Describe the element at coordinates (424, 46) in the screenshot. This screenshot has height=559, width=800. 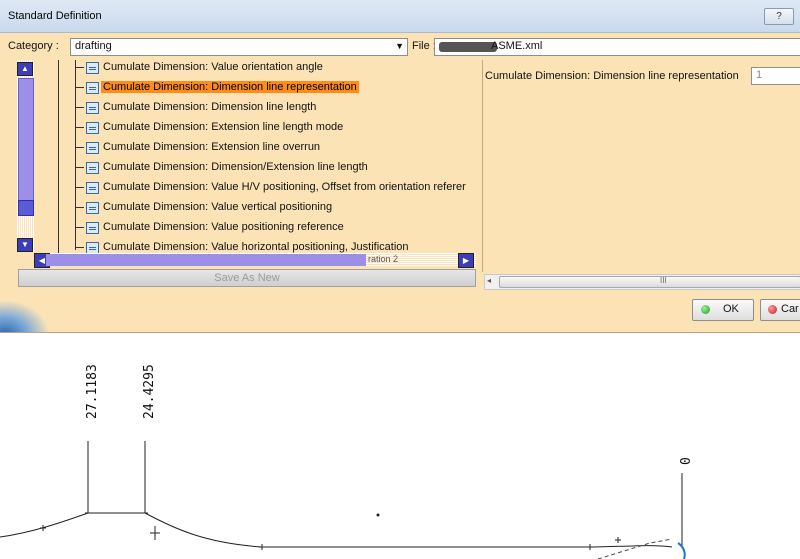
I see `file-label: File :` at that location.